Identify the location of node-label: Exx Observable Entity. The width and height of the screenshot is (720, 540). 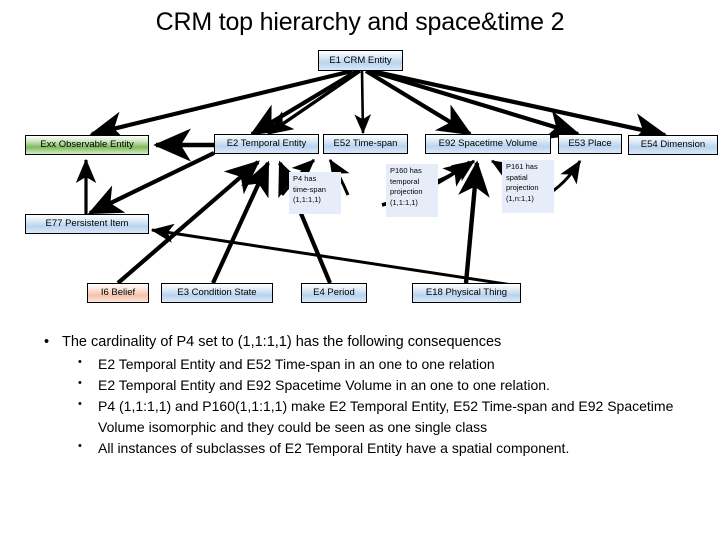
(87, 145).